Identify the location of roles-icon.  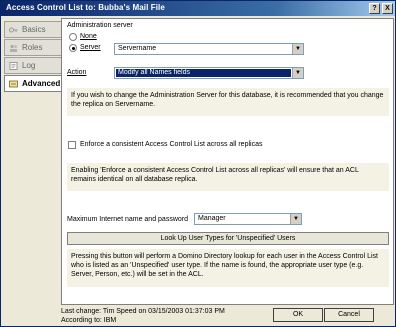
(14, 48).